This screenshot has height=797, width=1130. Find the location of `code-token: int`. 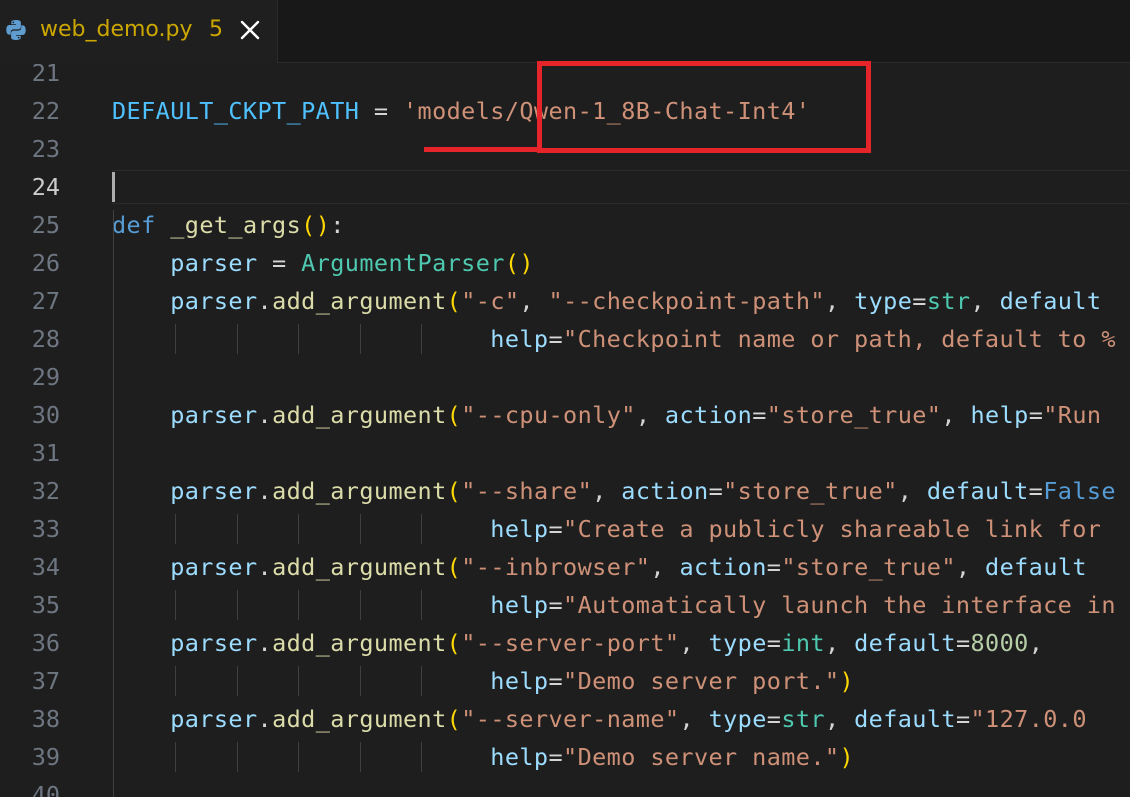

code-token: int is located at coordinates (803, 643).